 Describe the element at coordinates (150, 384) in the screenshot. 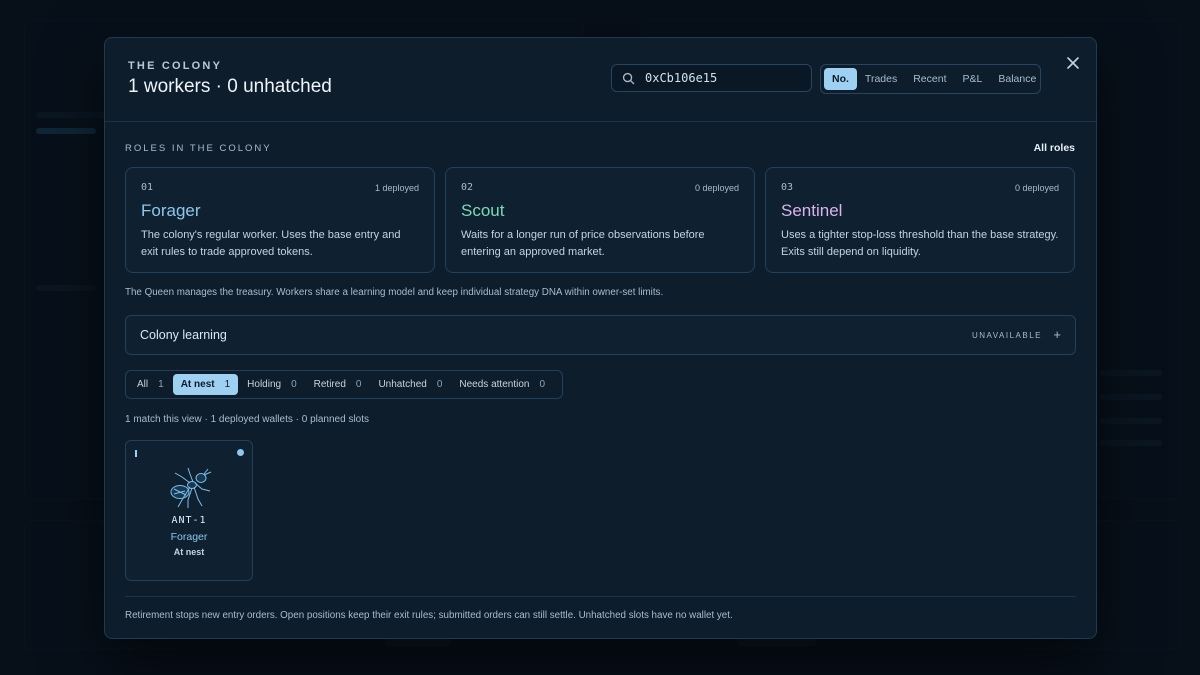

I see `filter-all: All 1` at that location.